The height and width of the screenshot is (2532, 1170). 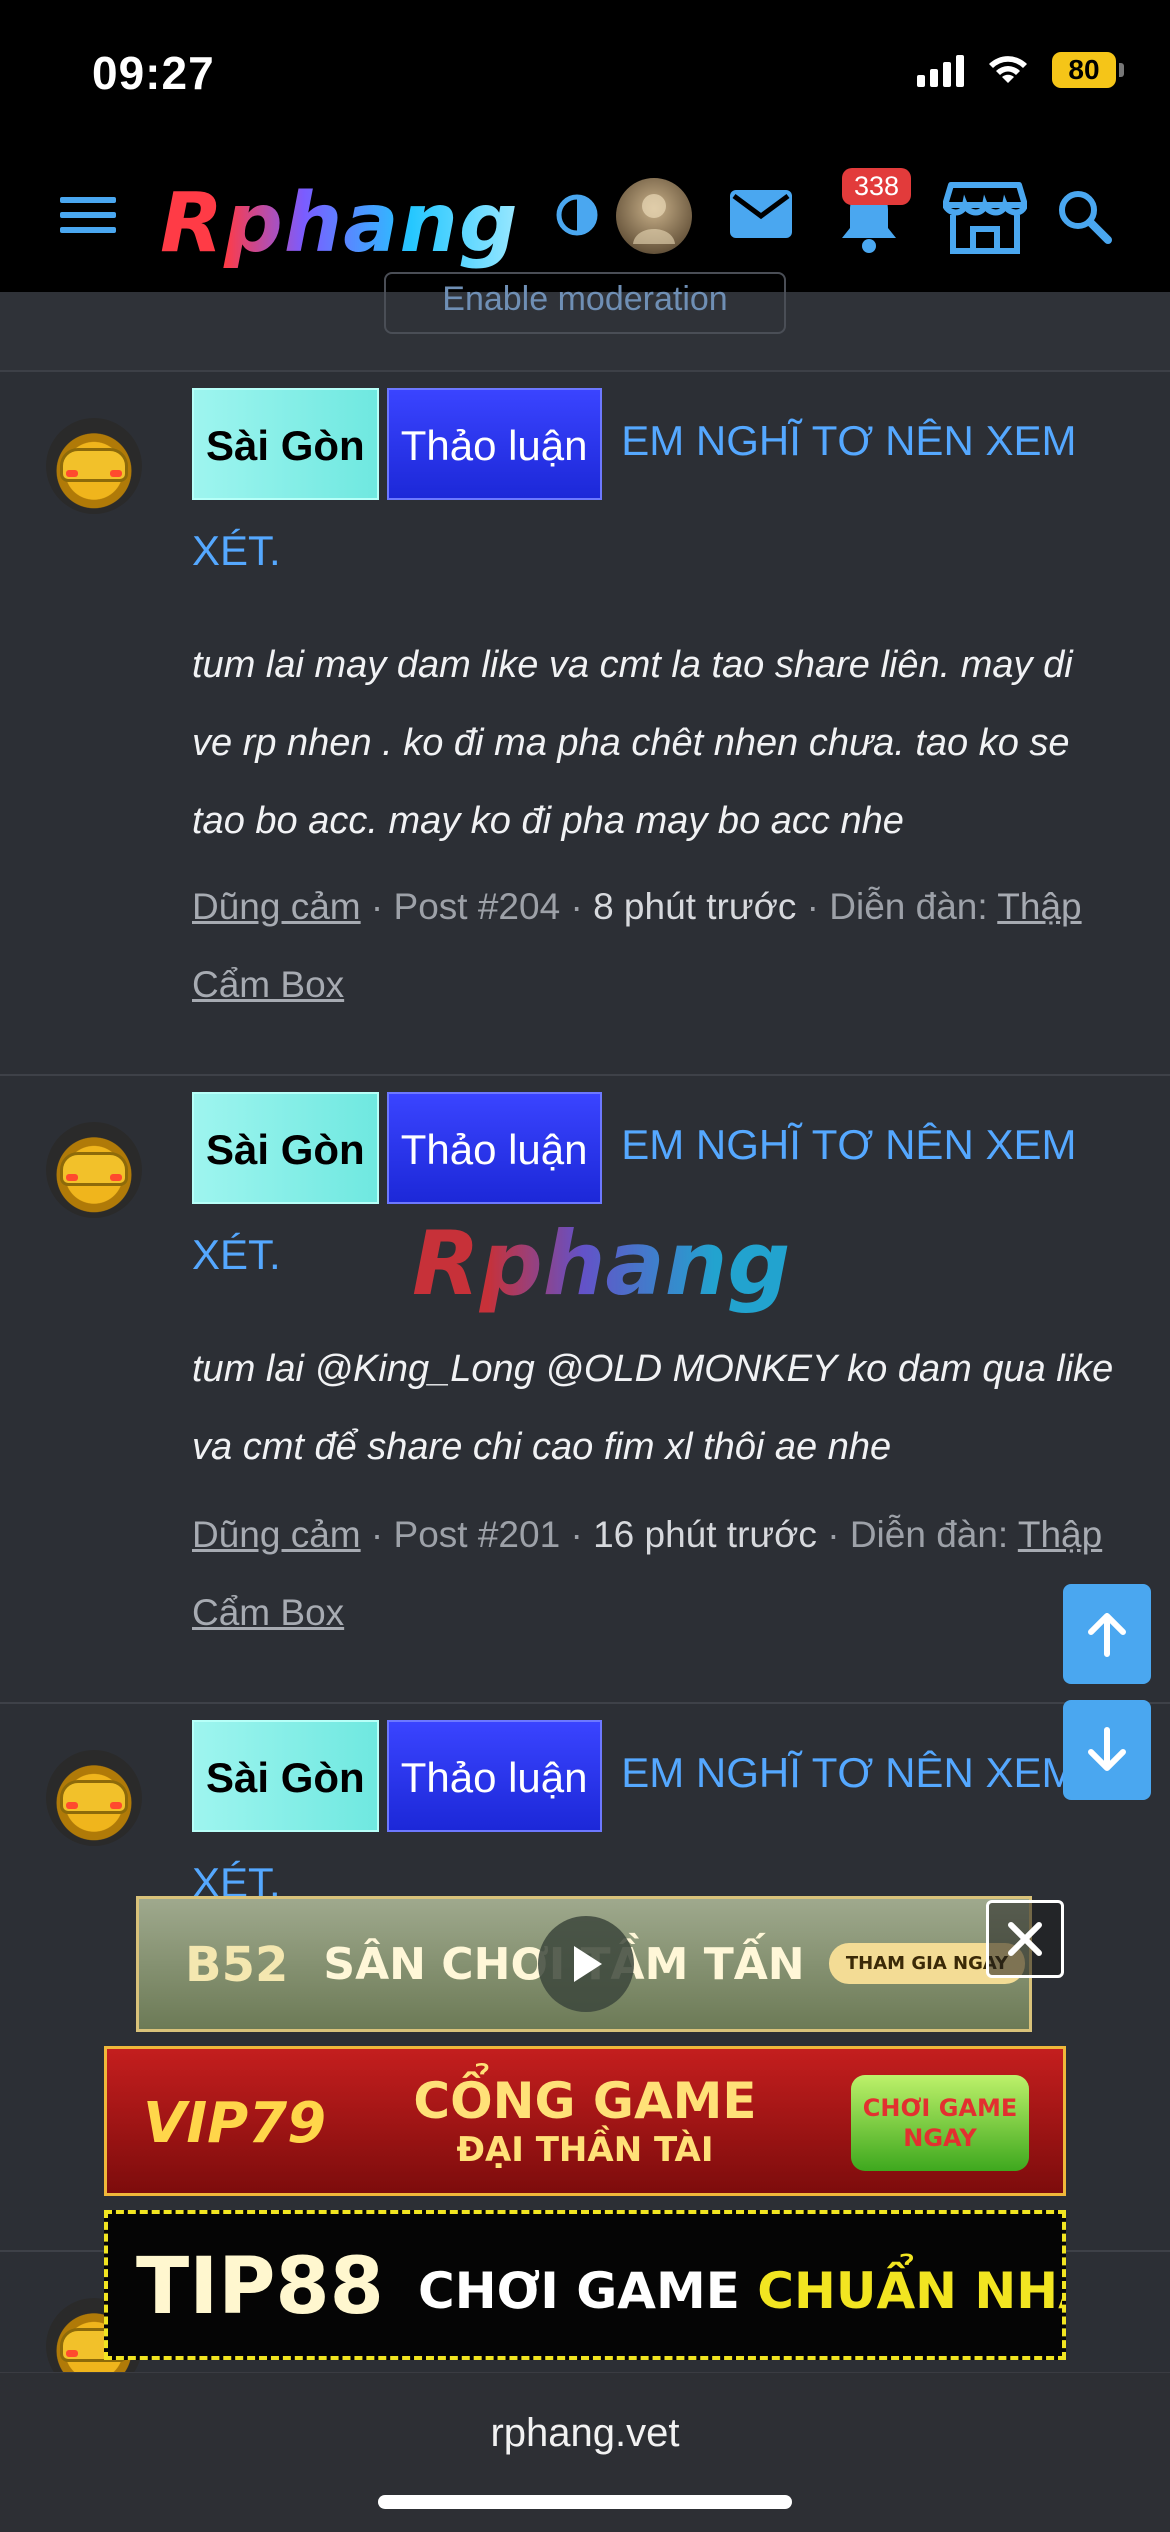 I want to click on battery-level: 80, so click(x=1084, y=70).